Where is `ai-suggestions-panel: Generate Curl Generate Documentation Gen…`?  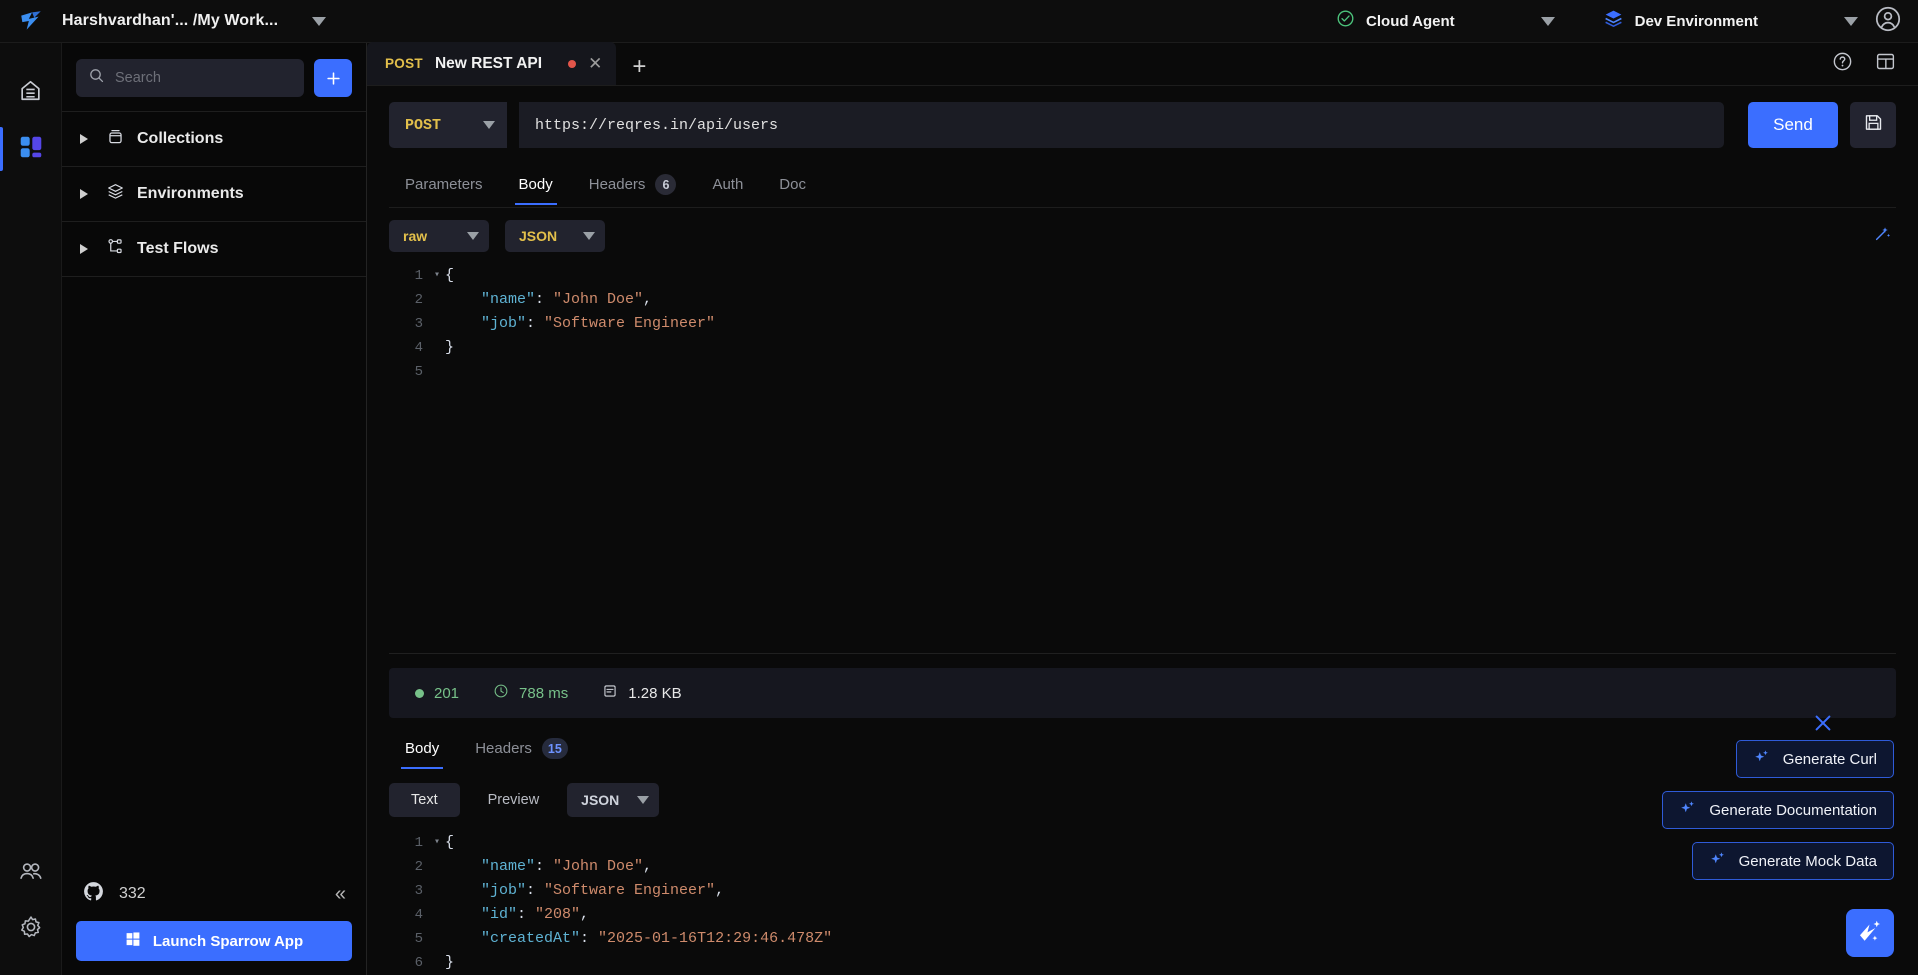 ai-suggestions-panel: Generate Curl Generate Documentation Gen… is located at coordinates (1778, 836).